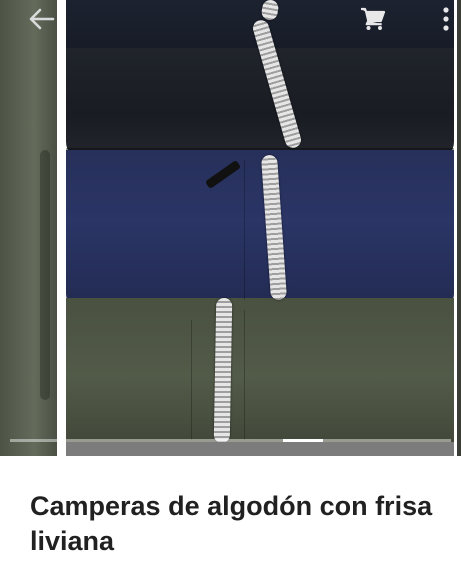 This screenshot has height=568, width=461. Describe the element at coordinates (28, 228) in the screenshot. I see `previous-image-slide` at that location.